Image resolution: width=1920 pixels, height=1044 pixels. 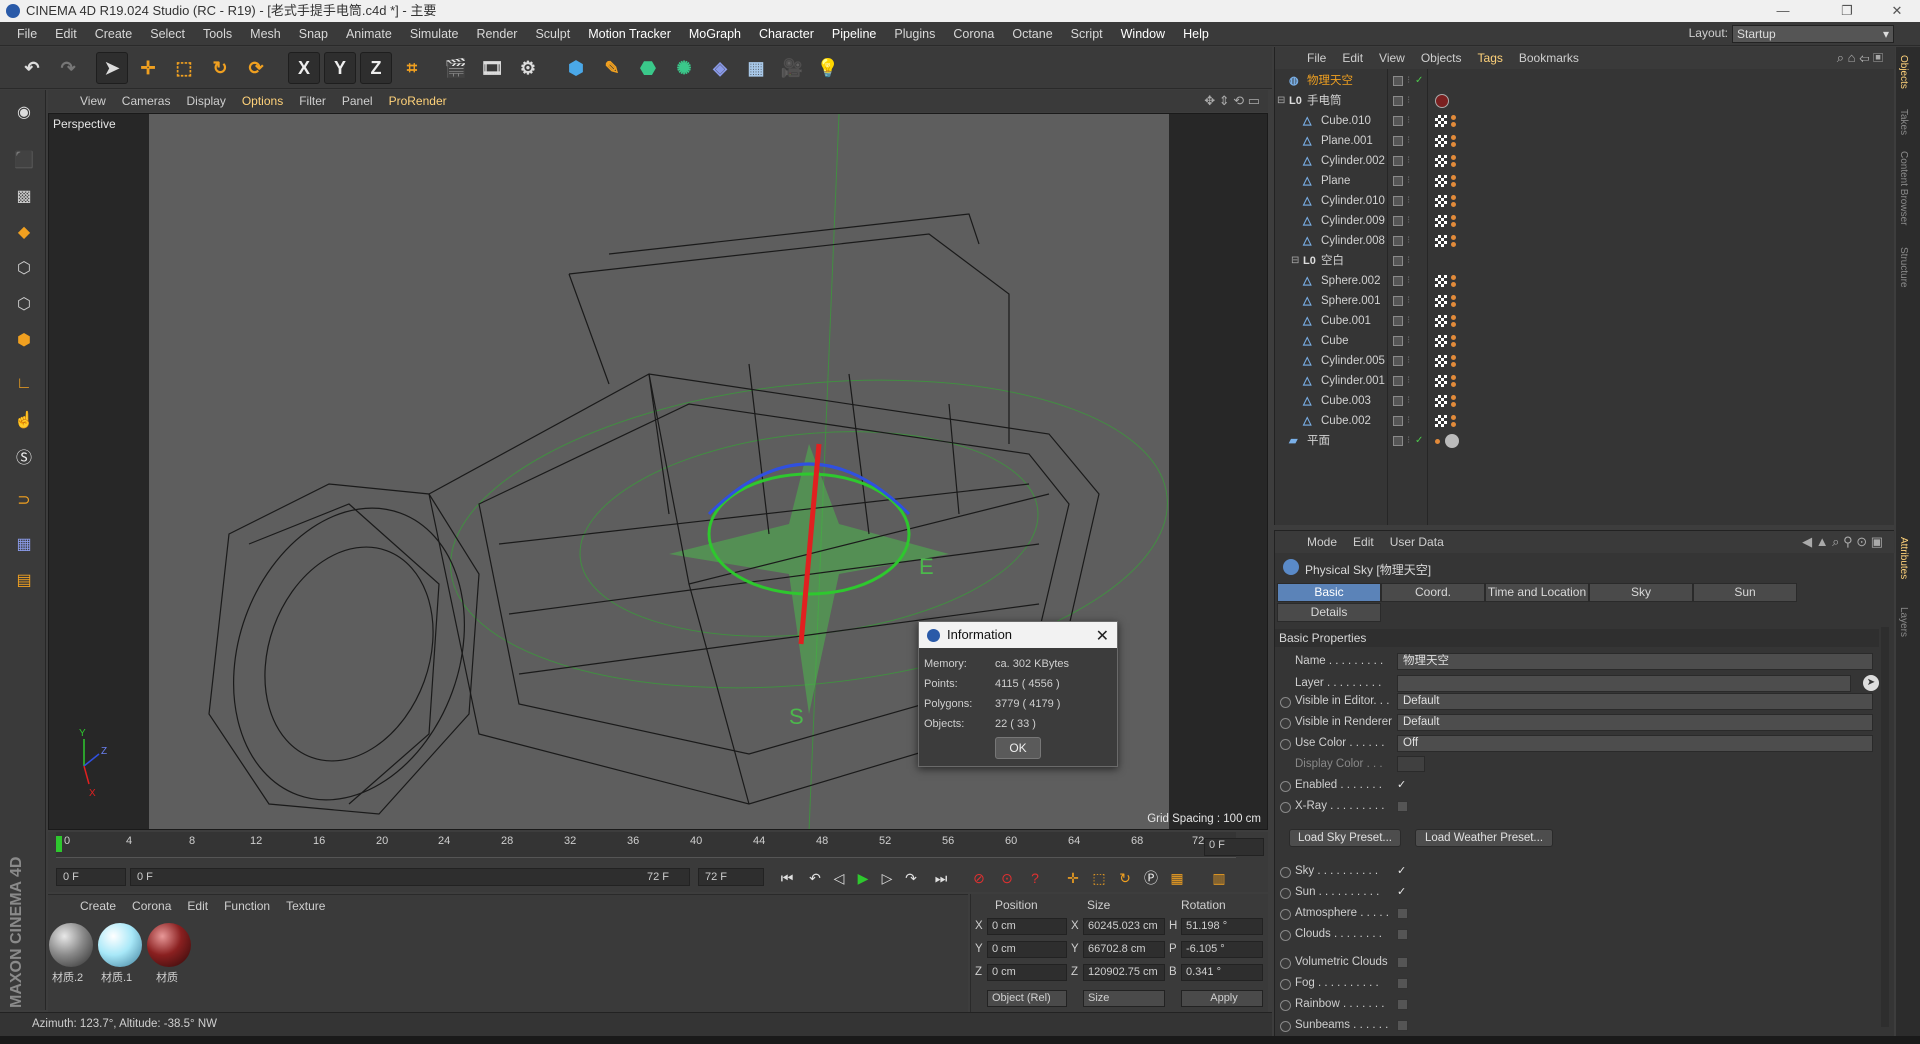 I want to click on material-swatch, so click(x=169, y=945).